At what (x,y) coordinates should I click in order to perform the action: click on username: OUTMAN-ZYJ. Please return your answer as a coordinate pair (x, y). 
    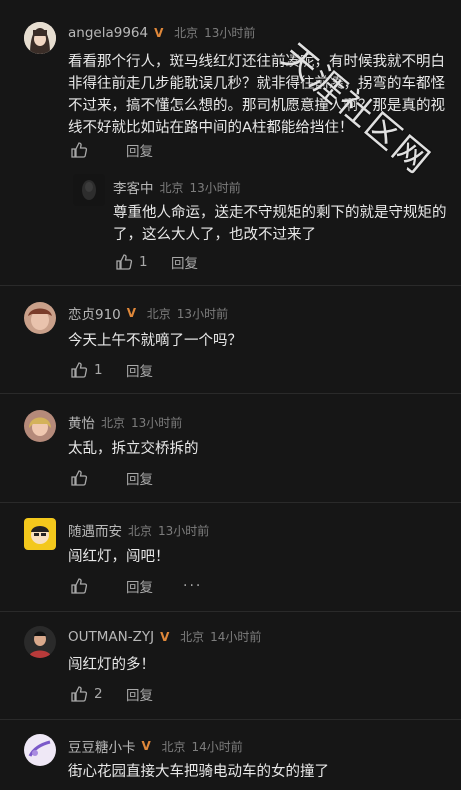
    Looking at the image, I should click on (111, 637).